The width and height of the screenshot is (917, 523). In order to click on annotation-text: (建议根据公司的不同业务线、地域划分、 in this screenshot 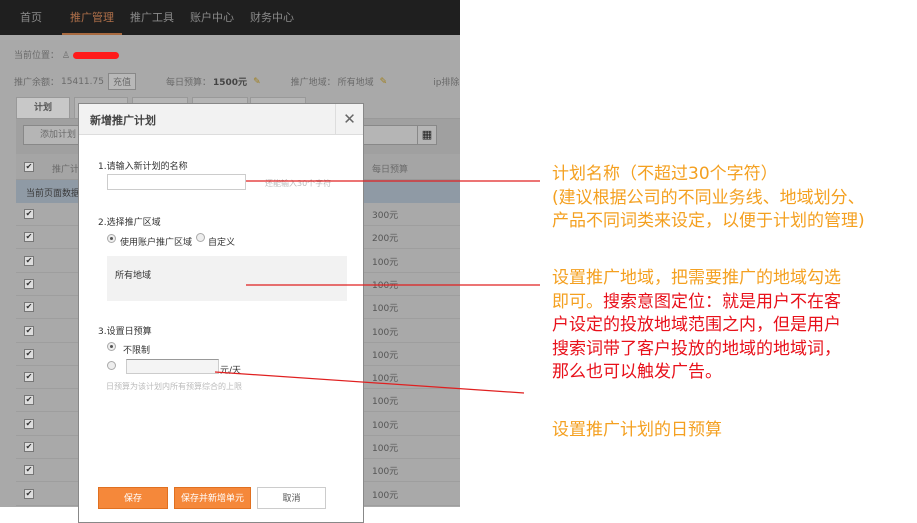, I will do `click(708, 197)`.